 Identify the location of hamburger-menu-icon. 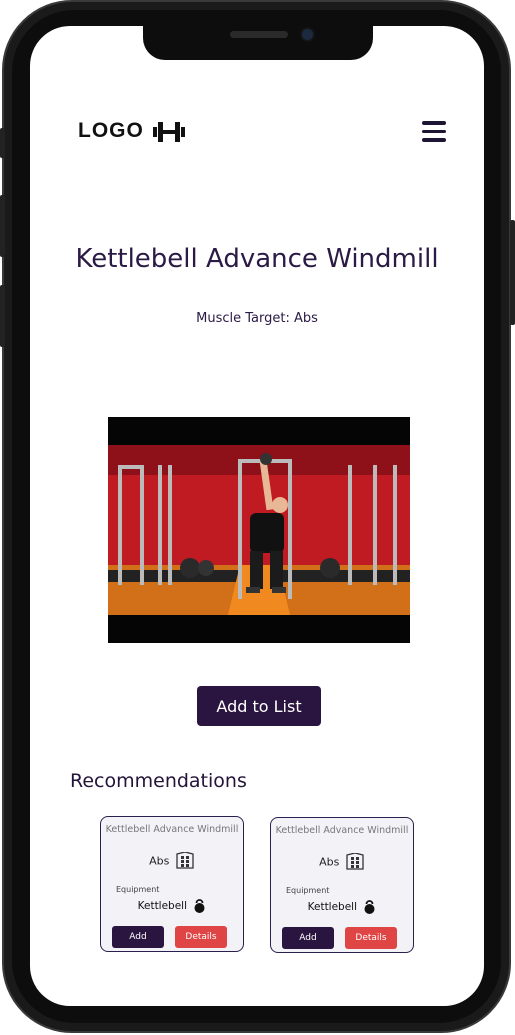
(434, 132).